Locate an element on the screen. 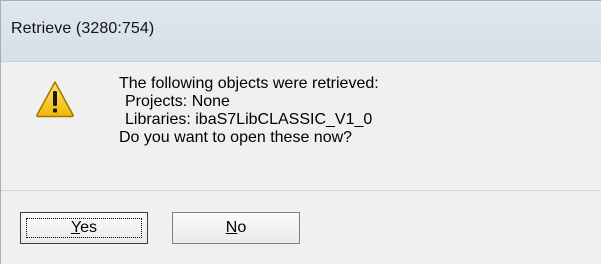 This screenshot has width=601, height=264. yes-button: Yes is located at coordinates (84, 228).